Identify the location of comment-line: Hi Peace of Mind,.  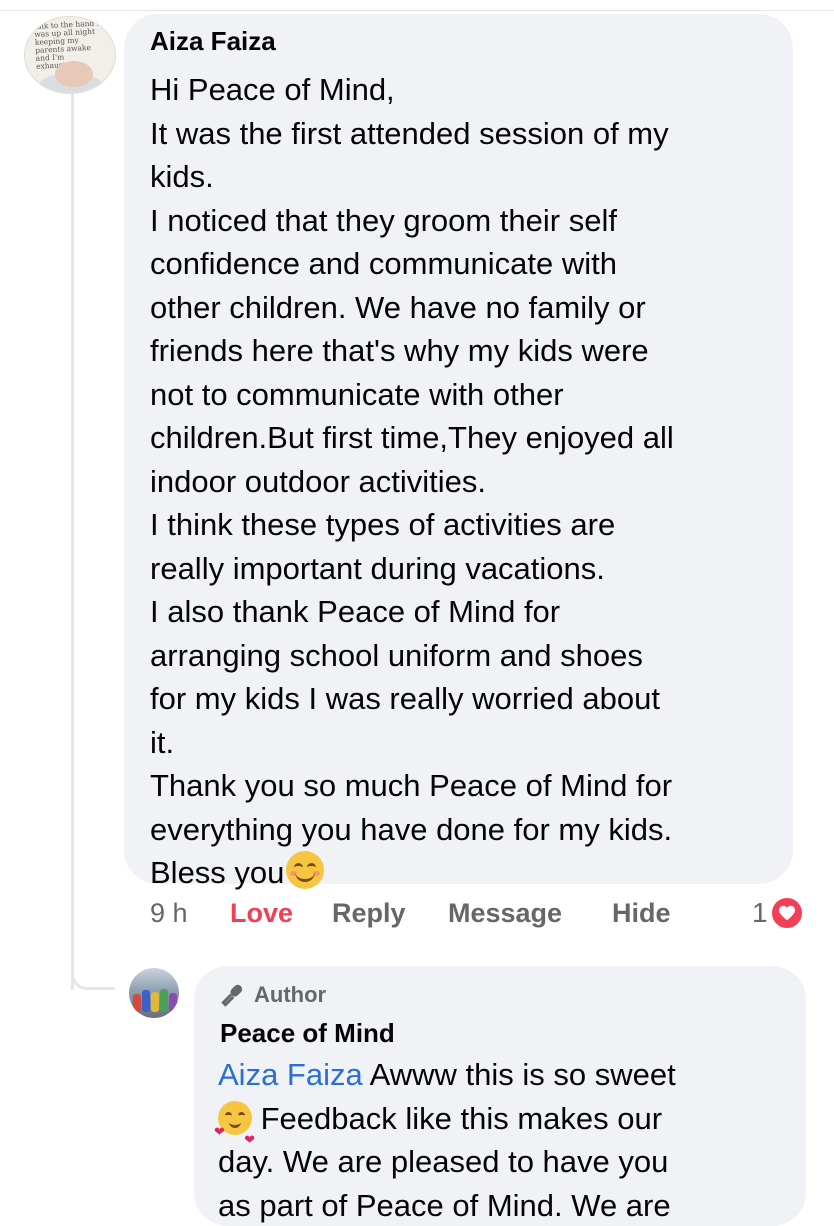
(272, 89).